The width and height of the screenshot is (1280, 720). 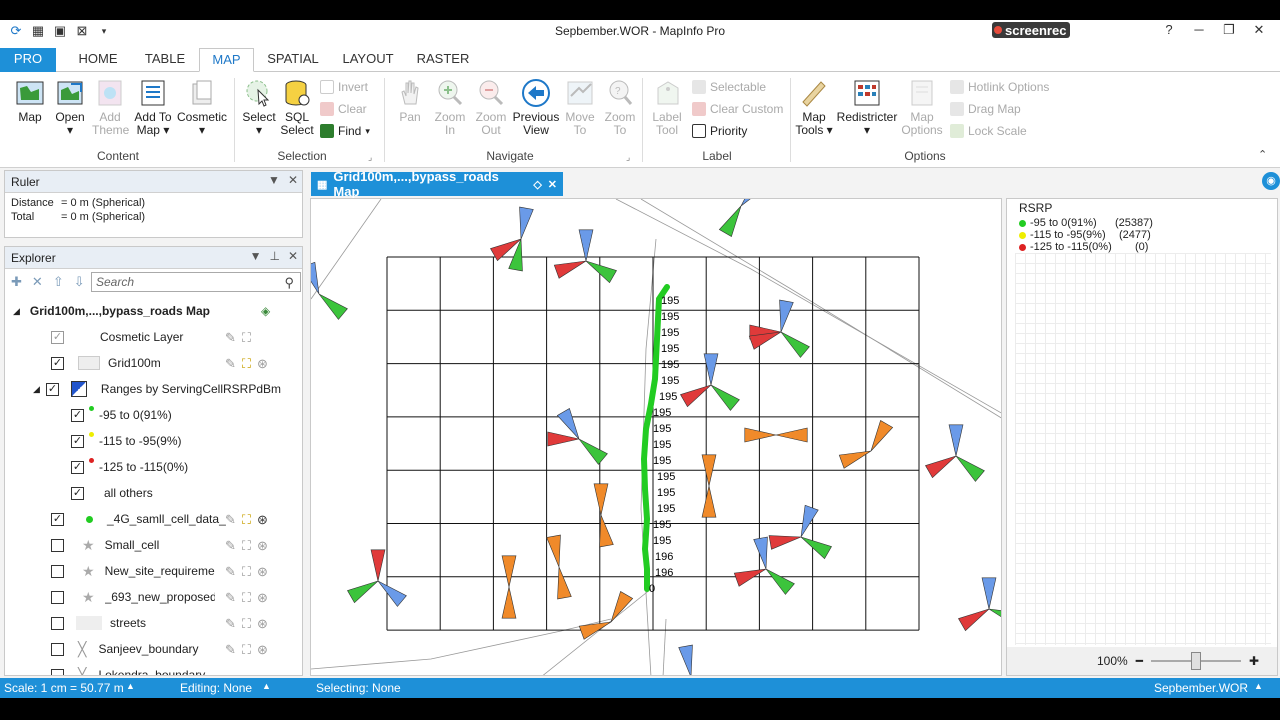 I want to click on zoom-slider, so click(x=1195, y=661).